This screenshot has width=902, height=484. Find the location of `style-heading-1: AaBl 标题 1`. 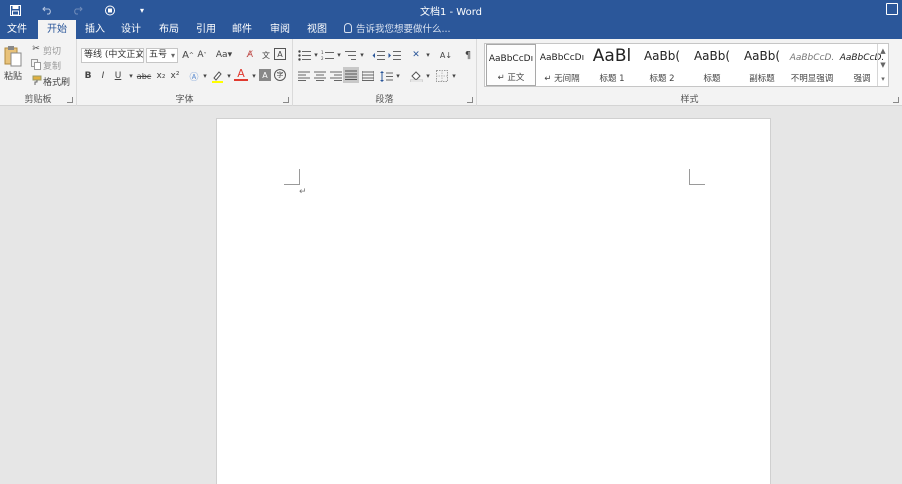

style-heading-1: AaBl 标题 1 is located at coordinates (612, 65).